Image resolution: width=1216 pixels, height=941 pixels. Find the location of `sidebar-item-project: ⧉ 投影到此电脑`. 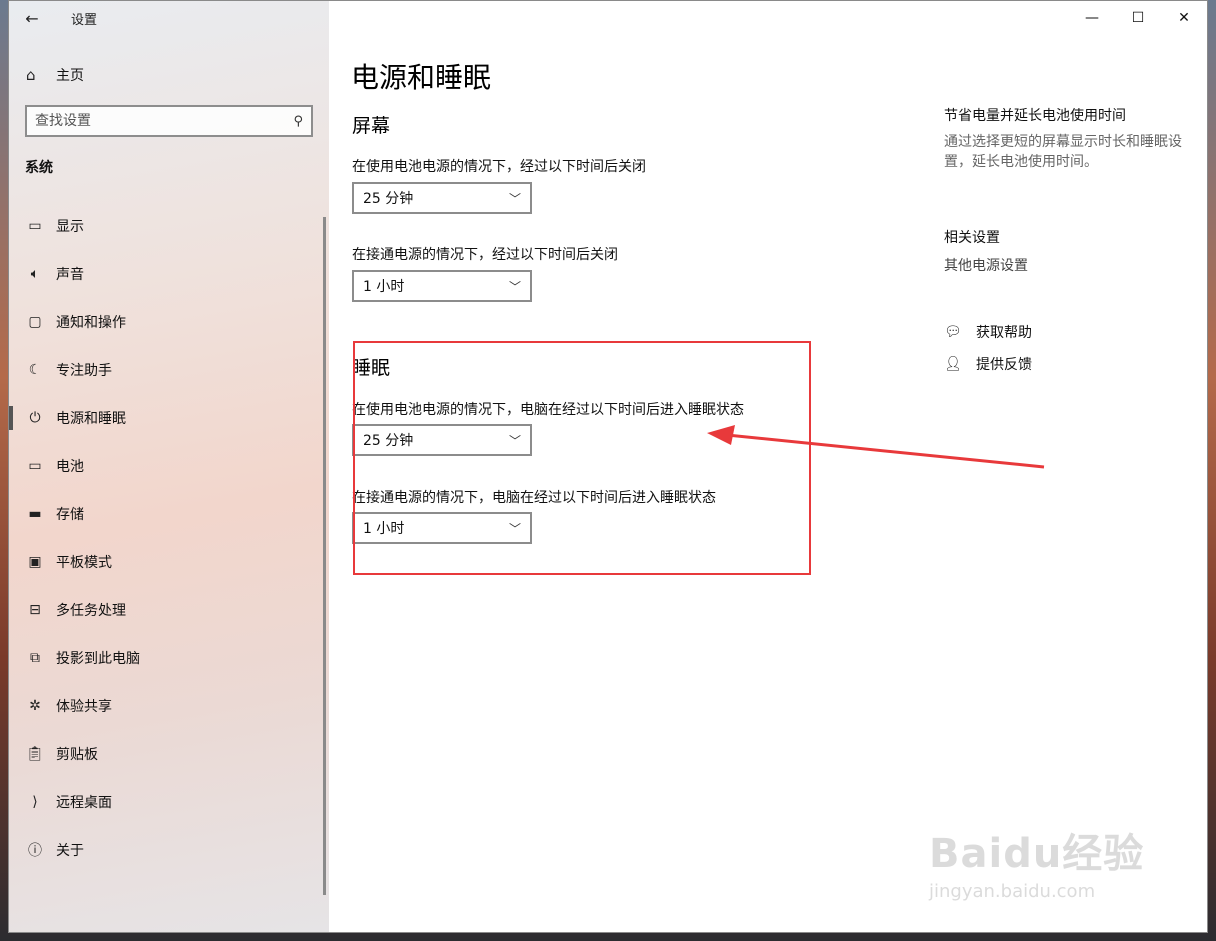

sidebar-item-project: ⧉ 投影到此电脑 is located at coordinates (169, 658).